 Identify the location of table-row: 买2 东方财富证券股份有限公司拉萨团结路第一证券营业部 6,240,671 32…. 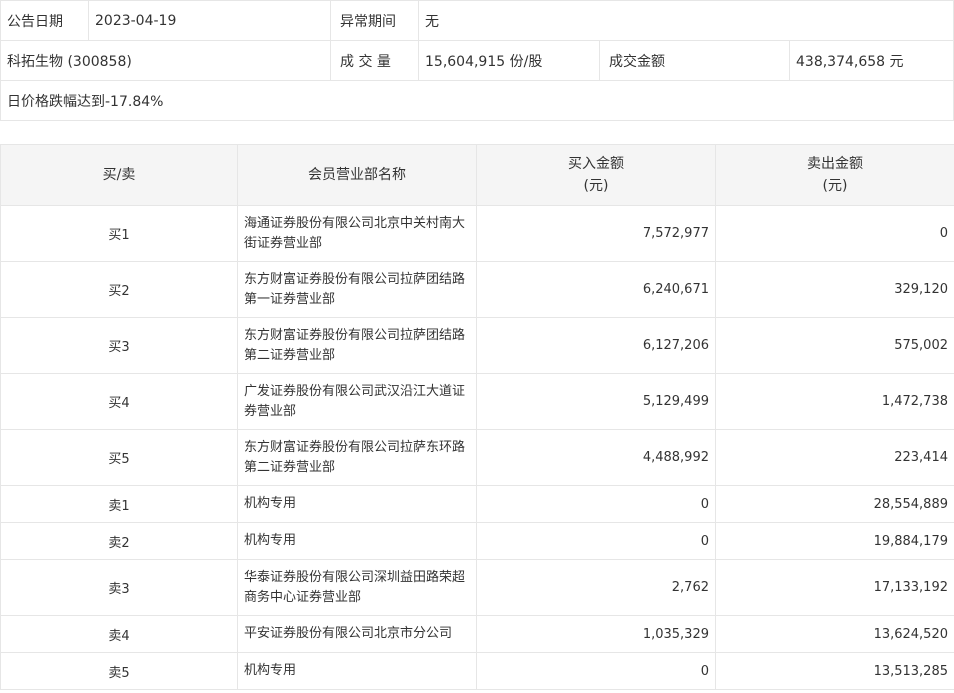
(477, 289).